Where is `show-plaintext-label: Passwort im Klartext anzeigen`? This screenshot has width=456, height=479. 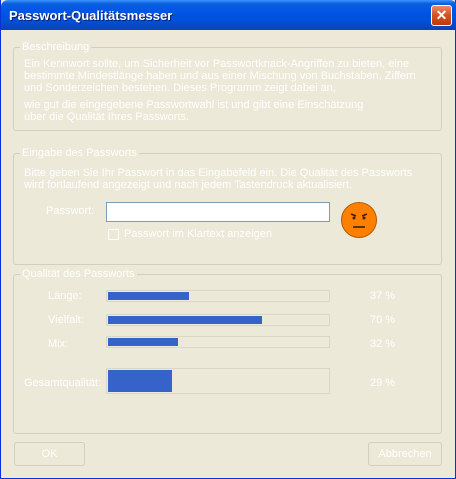 show-plaintext-label: Passwort im Klartext anzeigen is located at coordinates (198, 234).